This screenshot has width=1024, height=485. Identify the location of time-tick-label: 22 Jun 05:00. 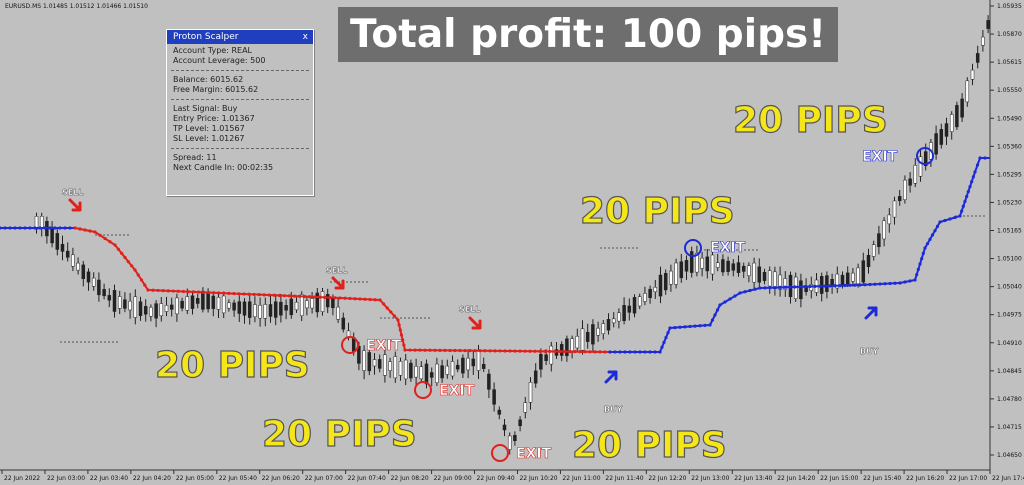
(195, 478).